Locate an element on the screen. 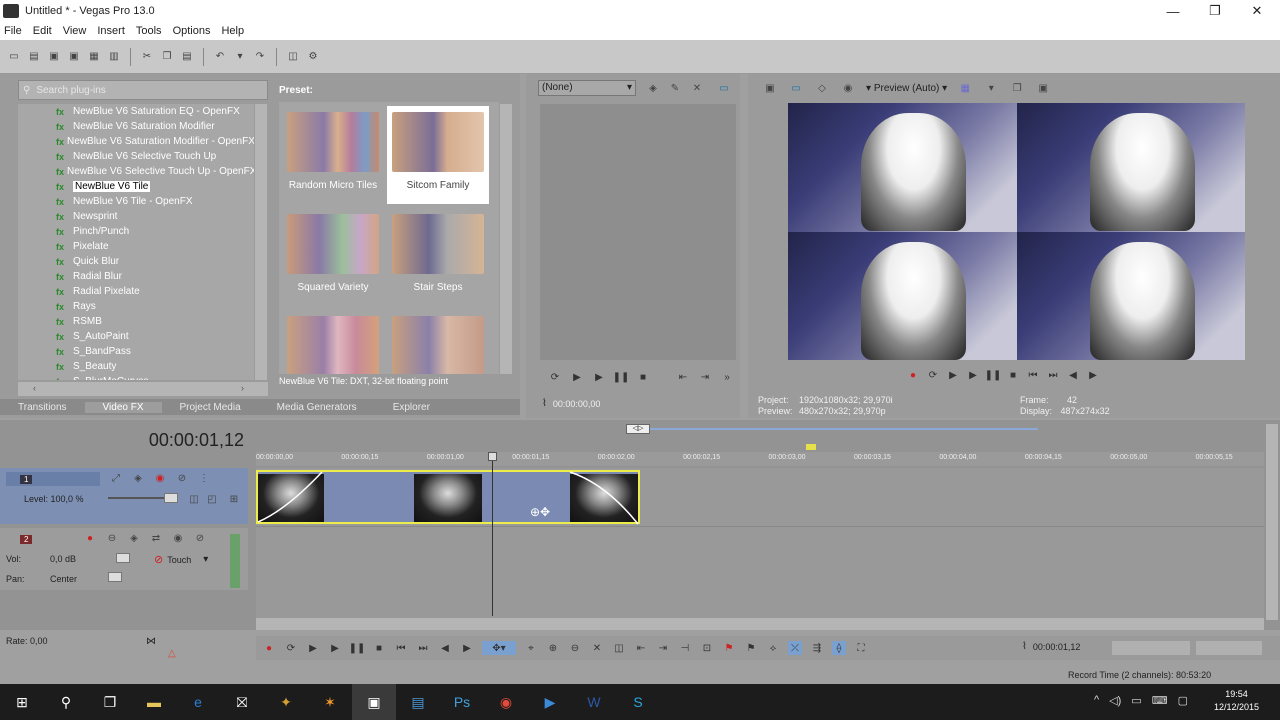  next-frame-icon: » is located at coordinates (727, 377).